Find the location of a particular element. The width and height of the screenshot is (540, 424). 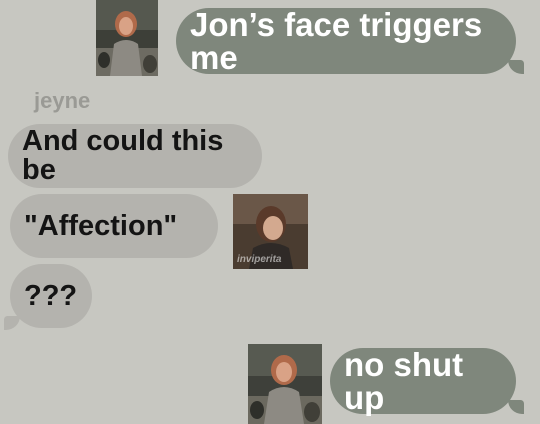

sender-name: jeyne is located at coordinates (62, 100).